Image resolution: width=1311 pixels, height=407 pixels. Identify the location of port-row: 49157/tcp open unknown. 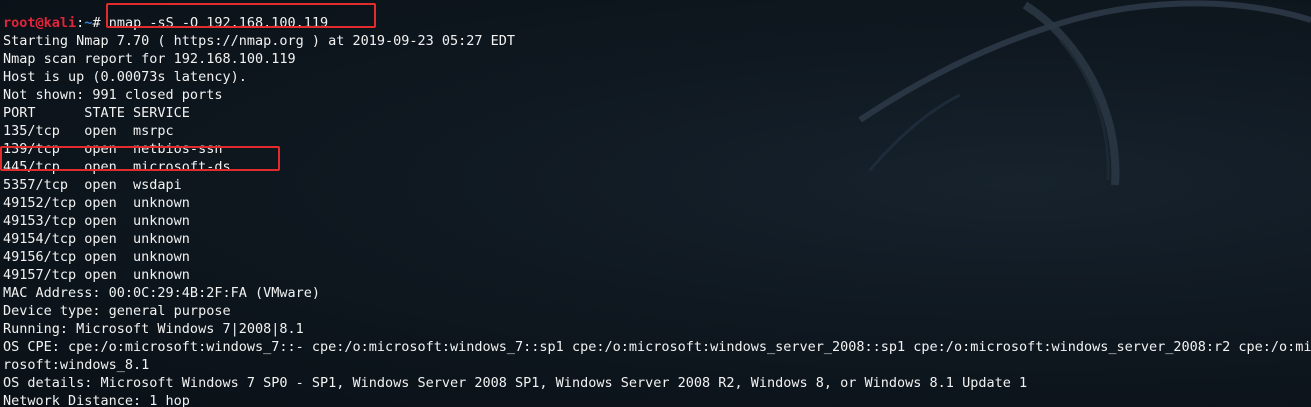
(96, 275).